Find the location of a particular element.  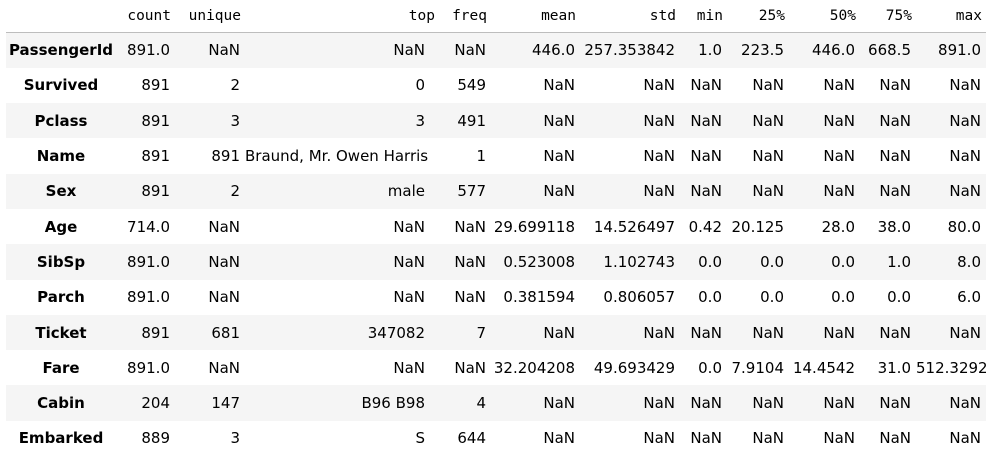

cell-freq: 7 is located at coordinates (481, 332).